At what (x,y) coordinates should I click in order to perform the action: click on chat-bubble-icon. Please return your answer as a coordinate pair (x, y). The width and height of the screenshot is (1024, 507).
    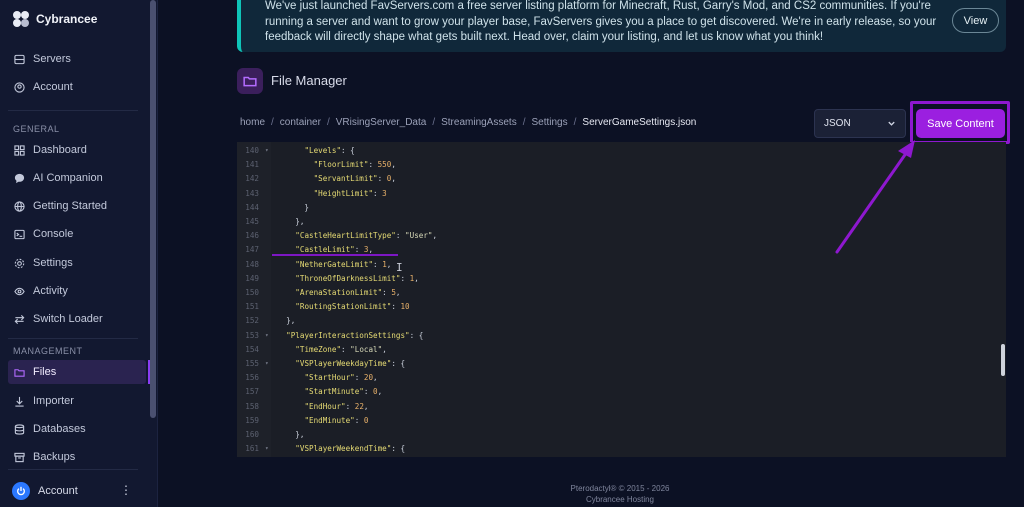
    Looking at the image, I should click on (19, 178).